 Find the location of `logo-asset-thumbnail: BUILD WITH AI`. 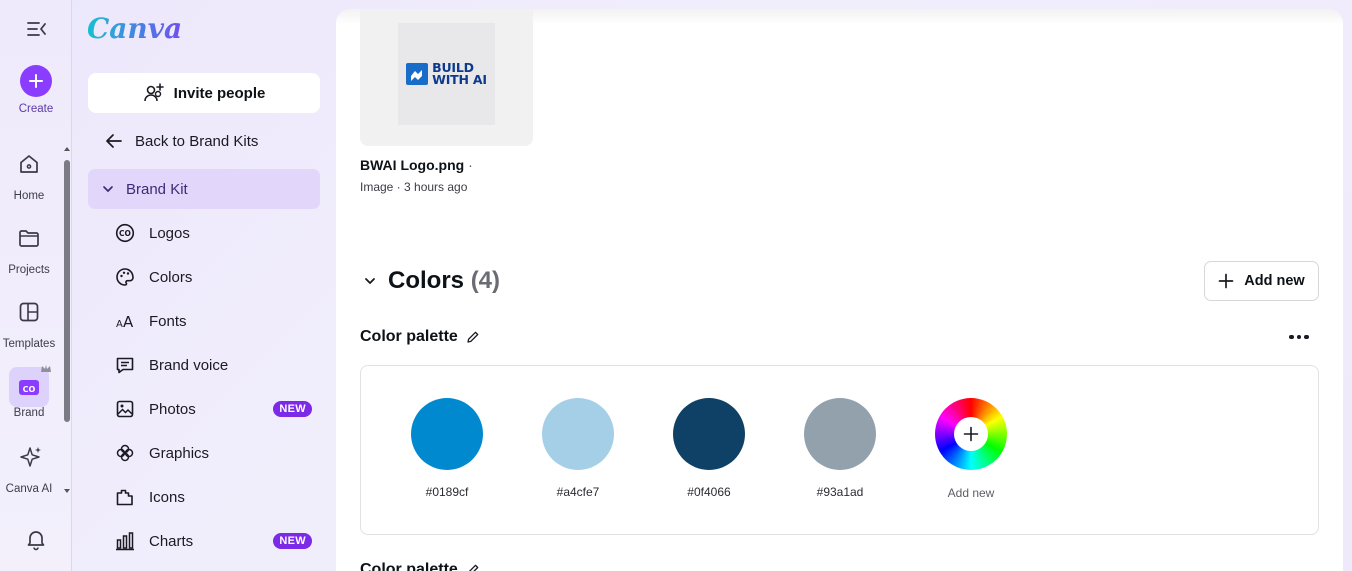

logo-asset-thumbnail: BUILD WITH AI is located at coordinates (446, 77).